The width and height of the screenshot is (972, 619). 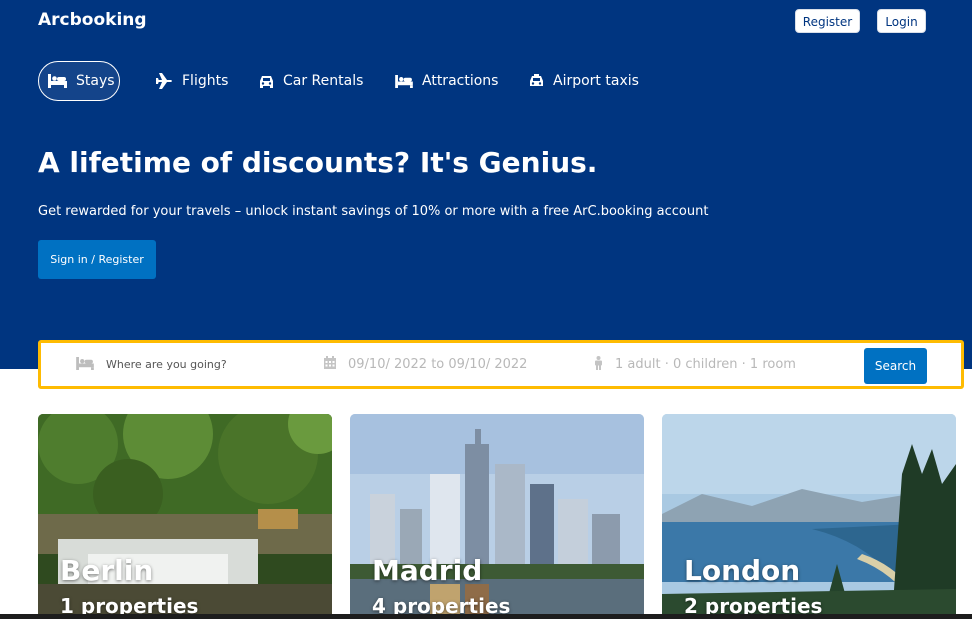 What do you see at coordinates (536, 81) in the screenshot?
I see `taxi-icon` at bounding box center [536, 81].